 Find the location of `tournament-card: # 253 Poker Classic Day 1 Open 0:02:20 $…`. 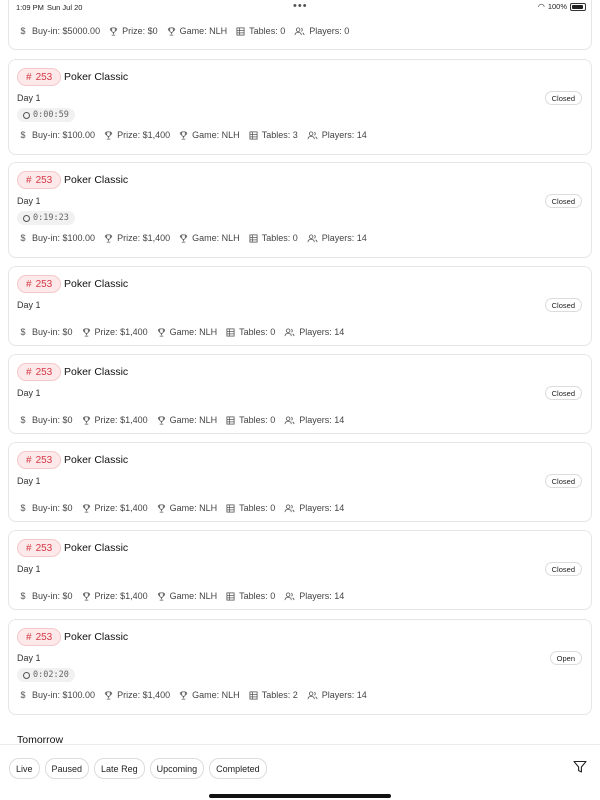

tournament-card: # 253 Poker Classic Day 1 Open 0:02:20 $… is located at coordinates (300, 667).